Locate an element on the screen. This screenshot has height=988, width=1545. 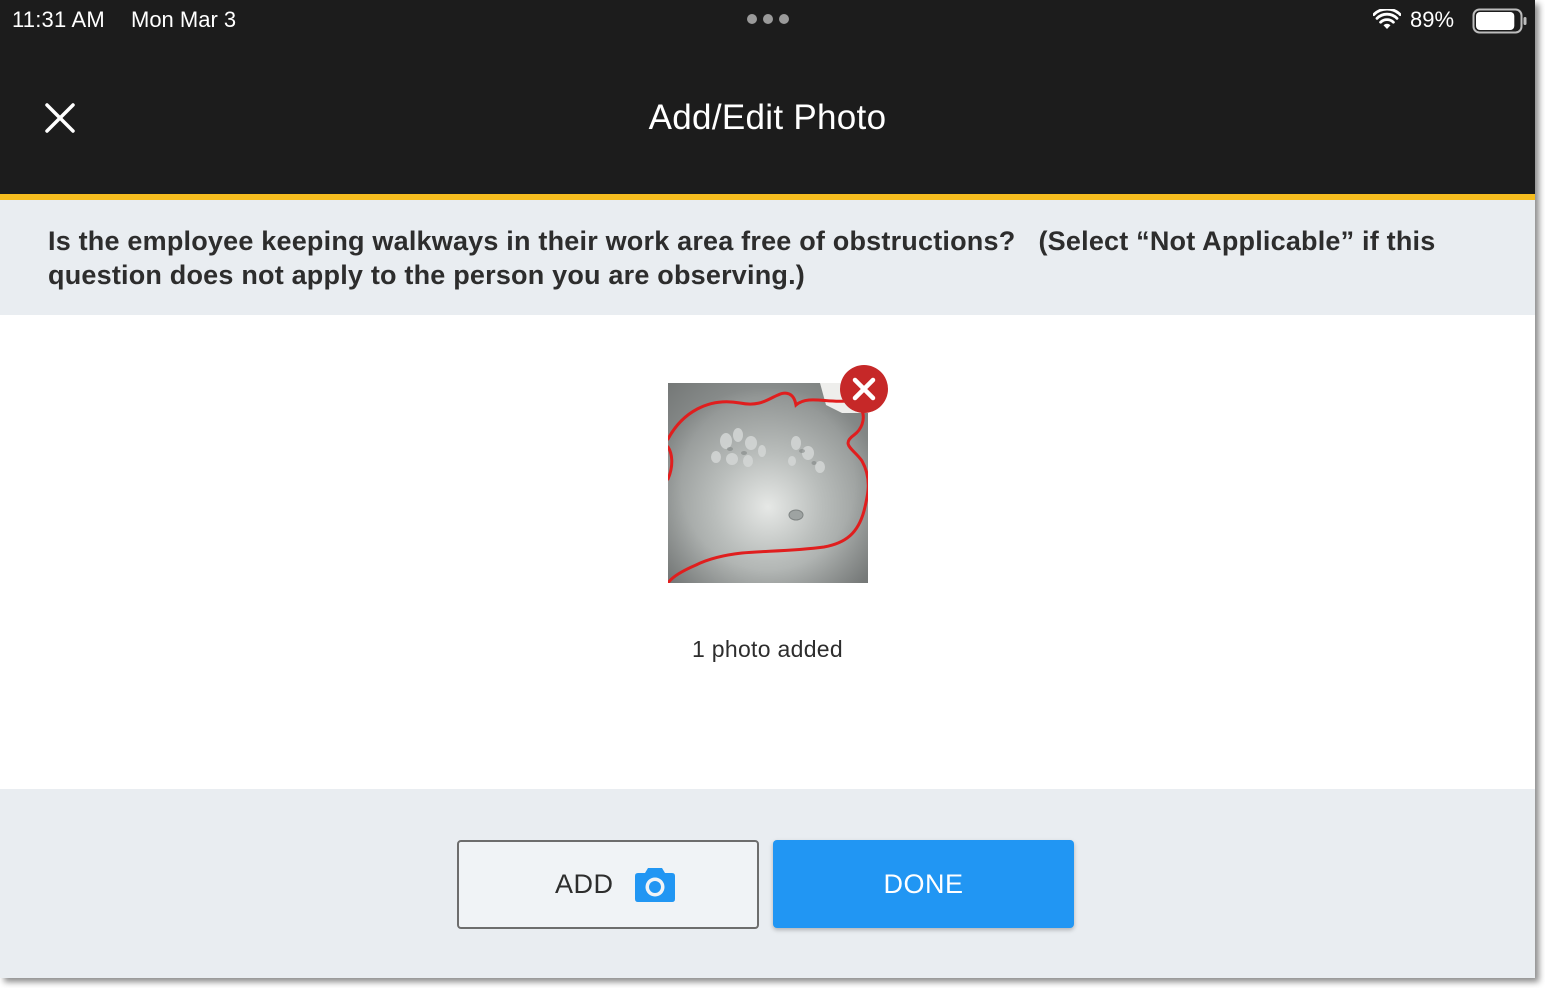
add-photo-button: ADD is located at coordinates (608, 884).